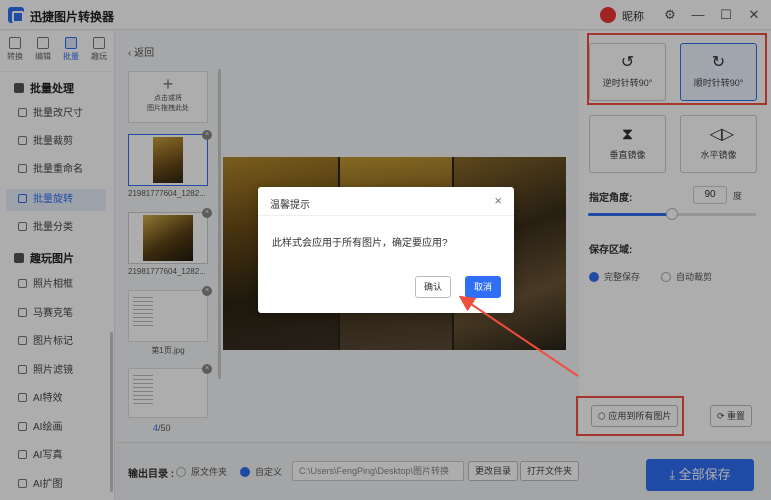 This screenshot has height=500, width=771. I want to click on annotation-arrow, so click(518, 336).